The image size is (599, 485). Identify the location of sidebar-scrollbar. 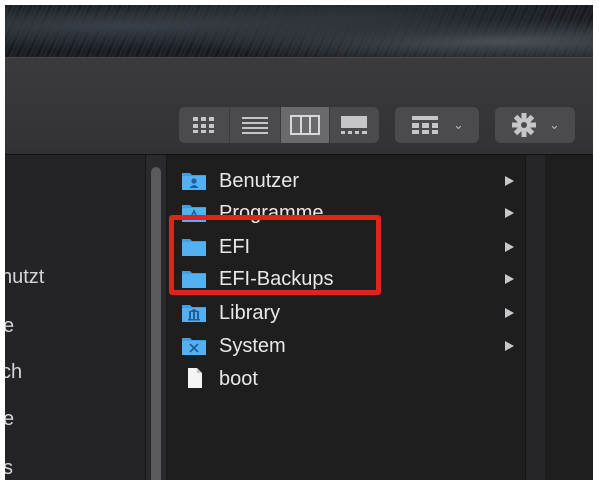
(156, 317).